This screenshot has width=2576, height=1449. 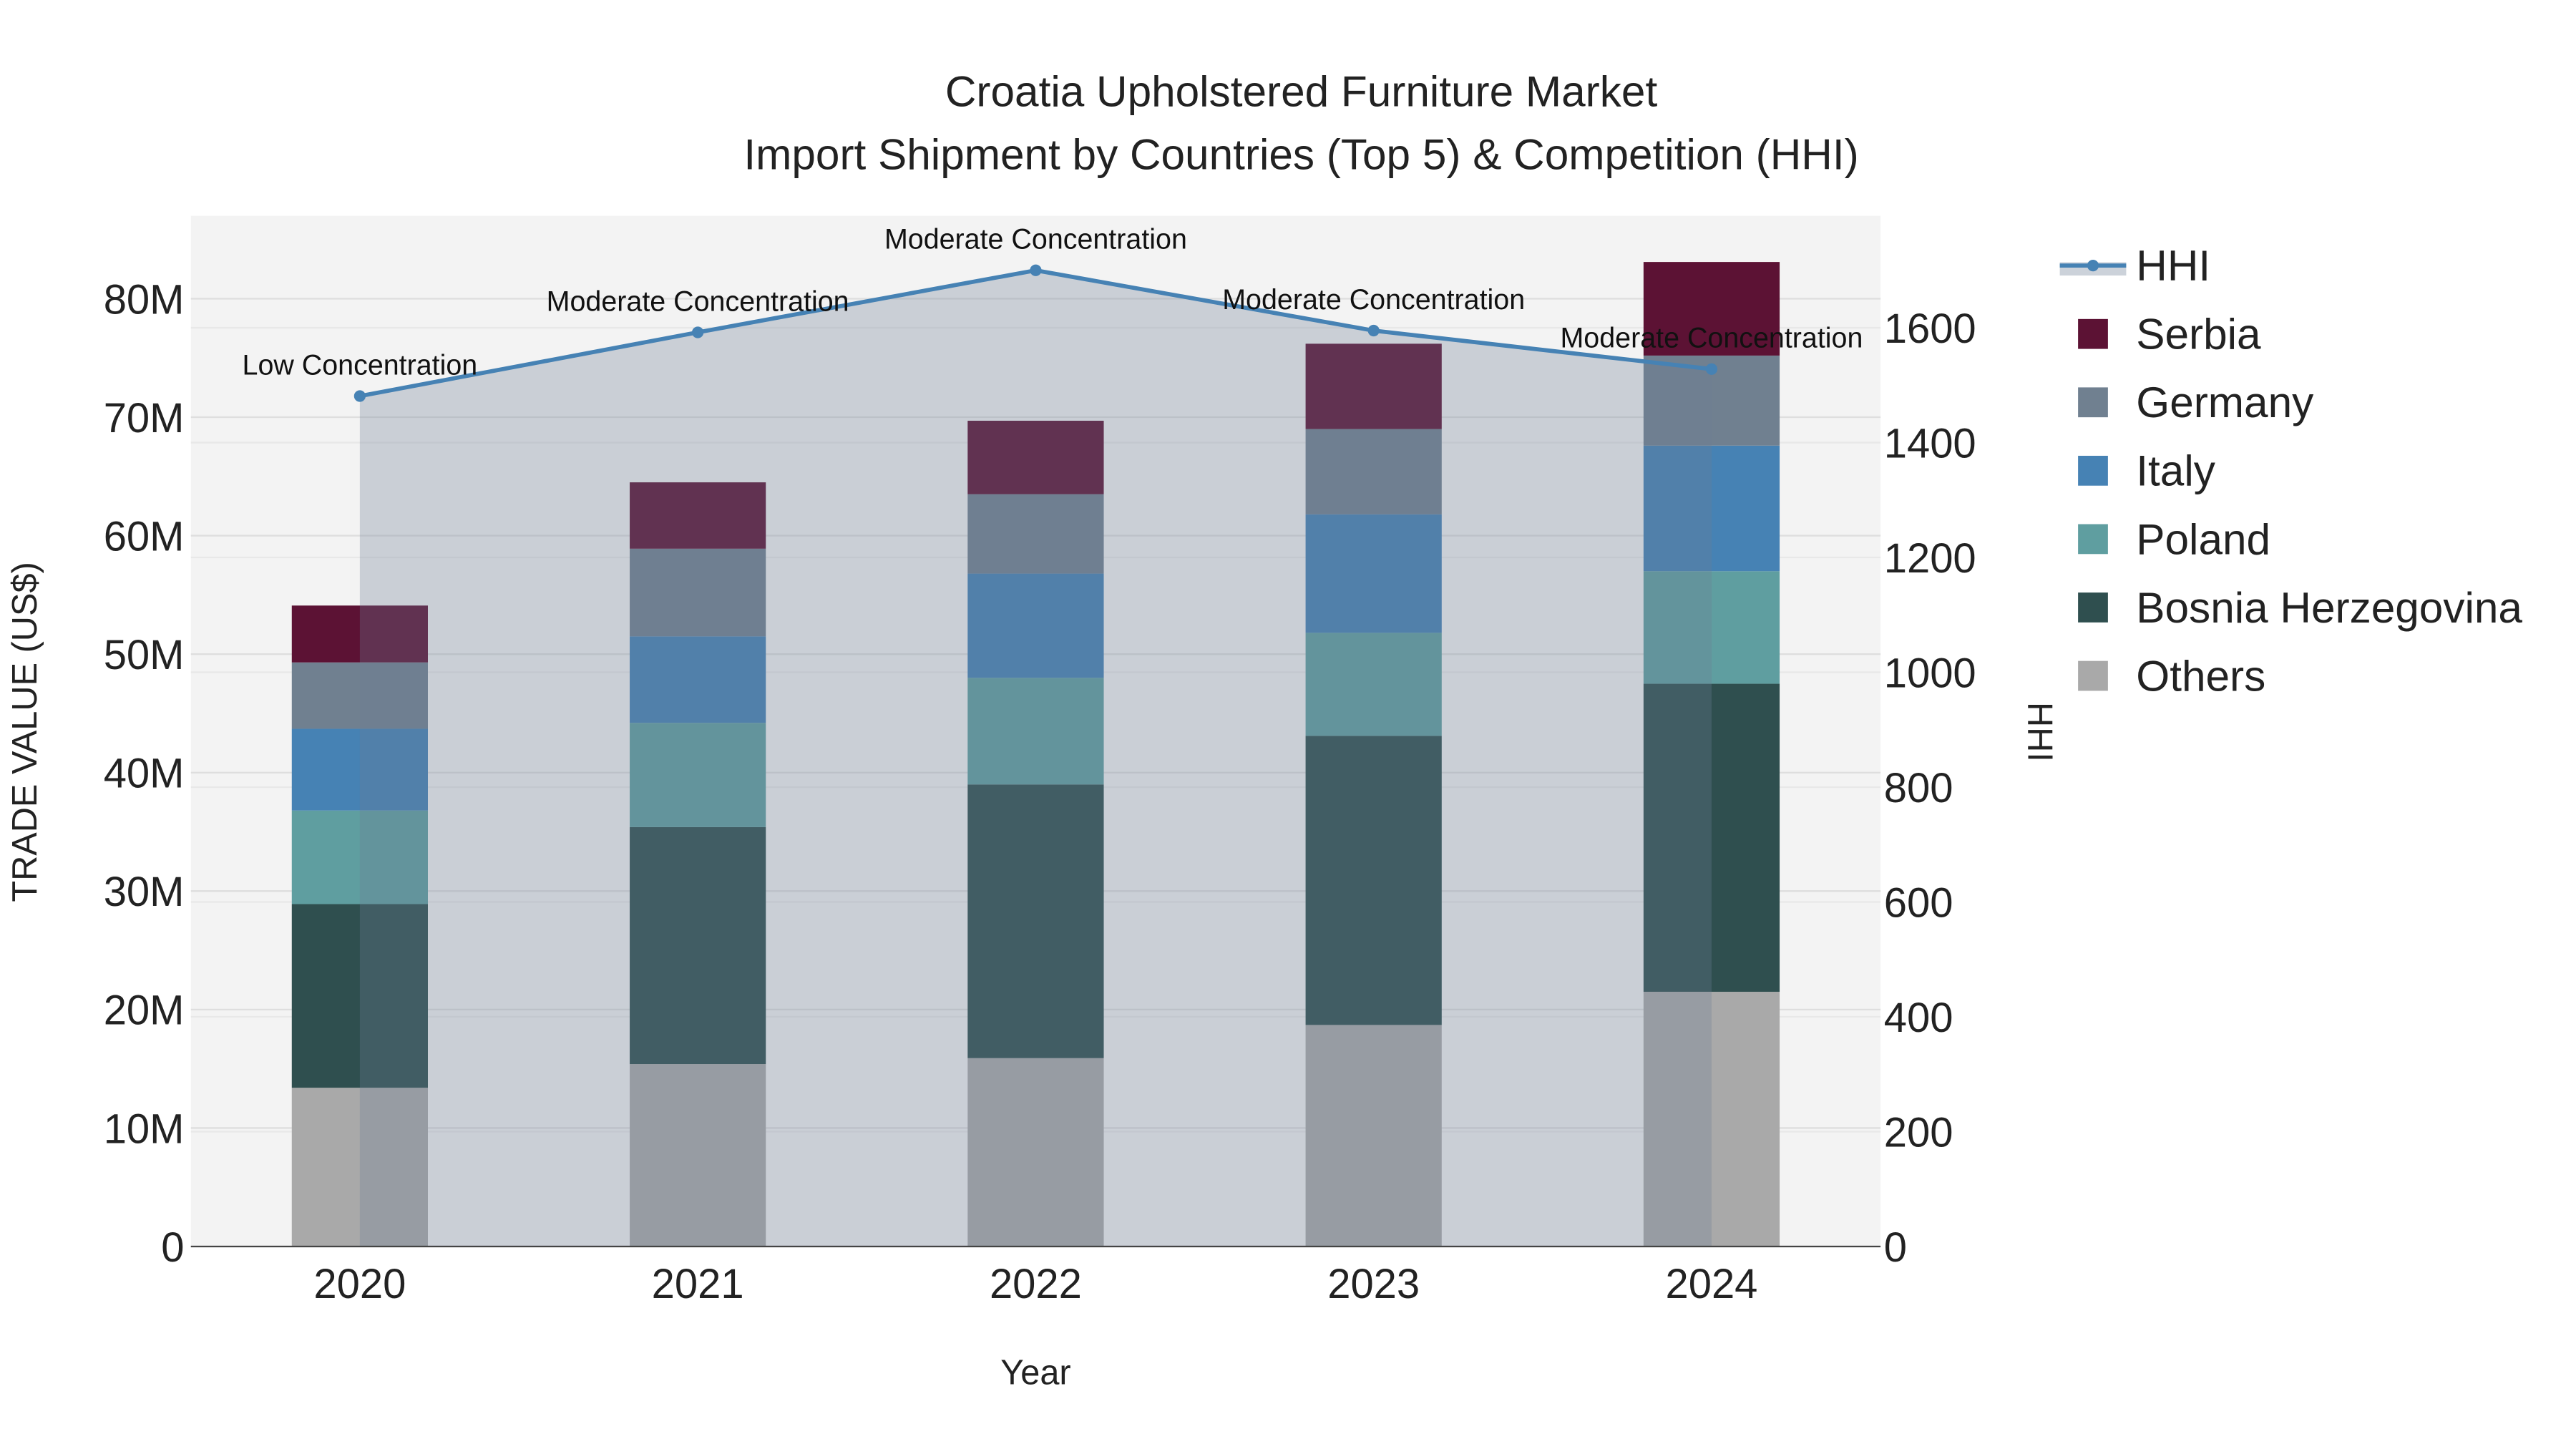 I want to click on x-tick-label: 2021, so click(x=698, y=1284).